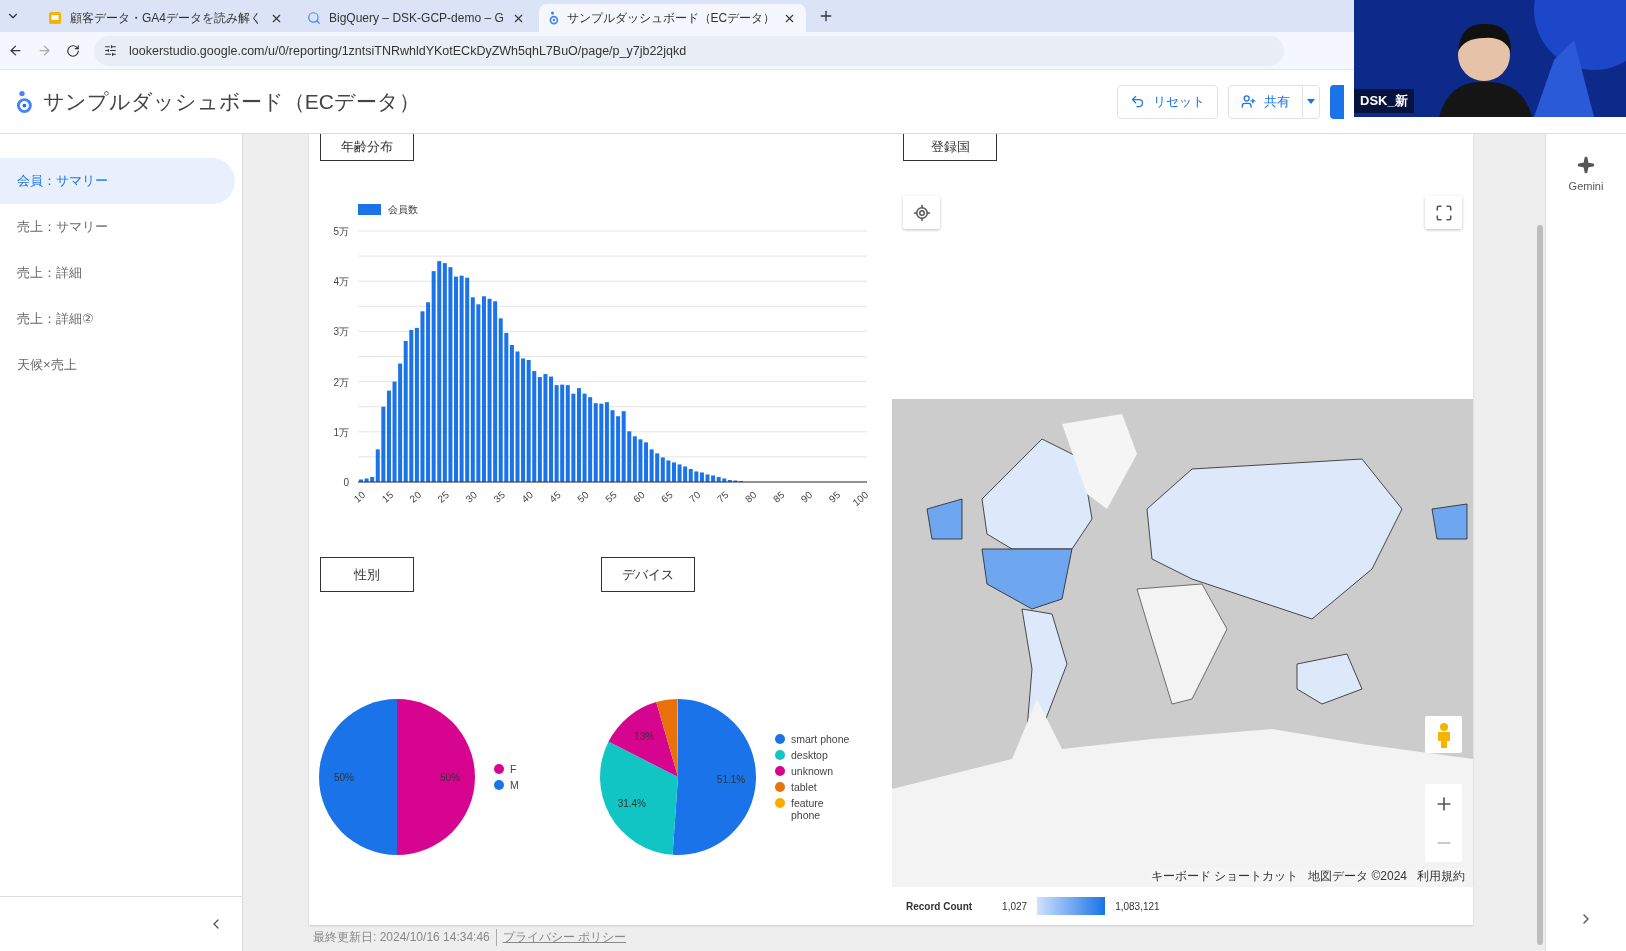 This screenshot has width=1626, height=951. I want to click on chart-title: 年齢分布, so click(367, 147).